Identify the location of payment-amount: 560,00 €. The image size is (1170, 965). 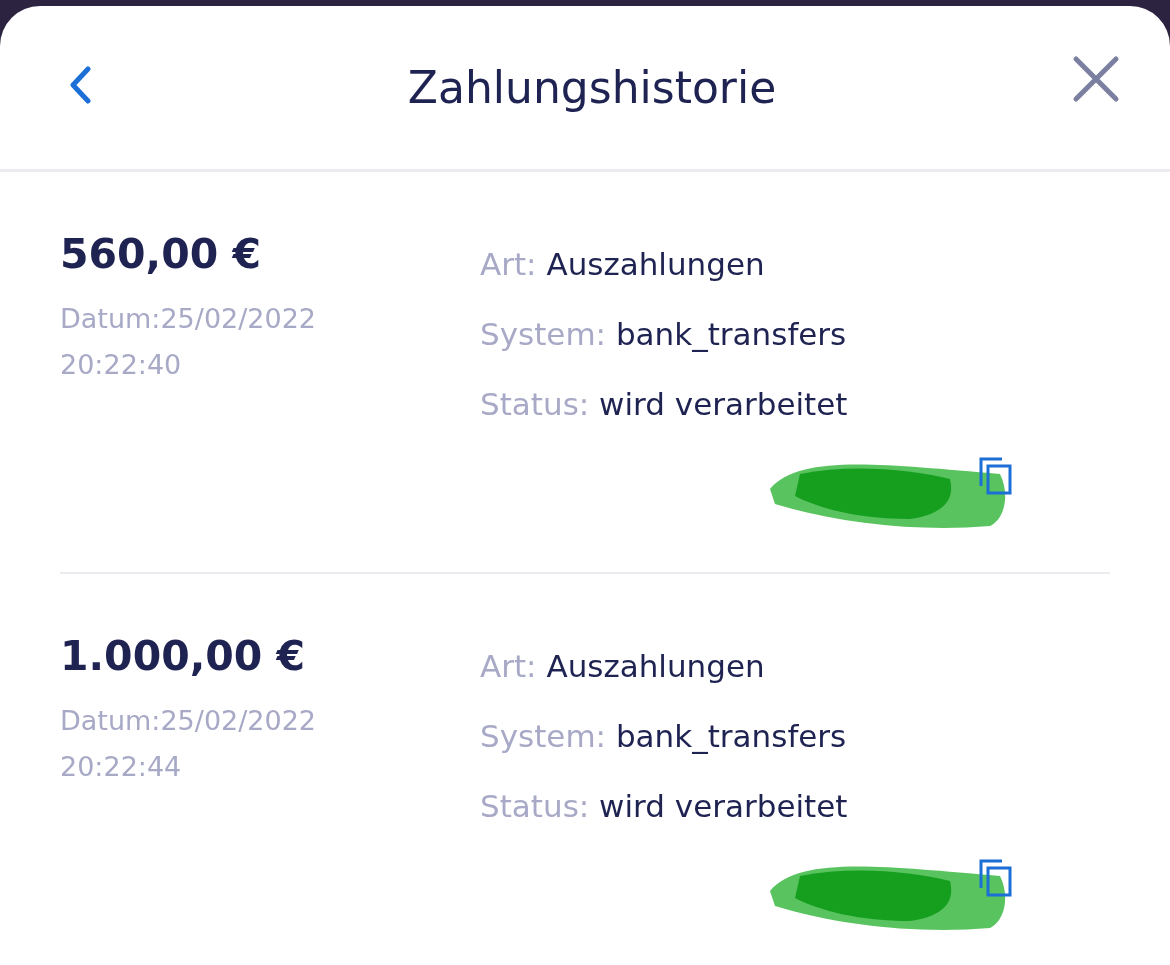
(161, 254).